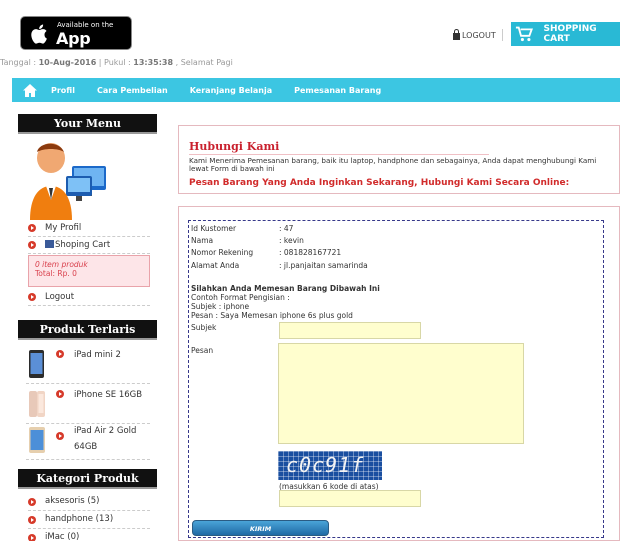 Image resolution: width=626 pixels, height=541 pixels. What do you see at coordinates (323, 265) in the screenshot?
I see `row-value: : jl.panjaitan samarinda` at bounding box center [323, 265].